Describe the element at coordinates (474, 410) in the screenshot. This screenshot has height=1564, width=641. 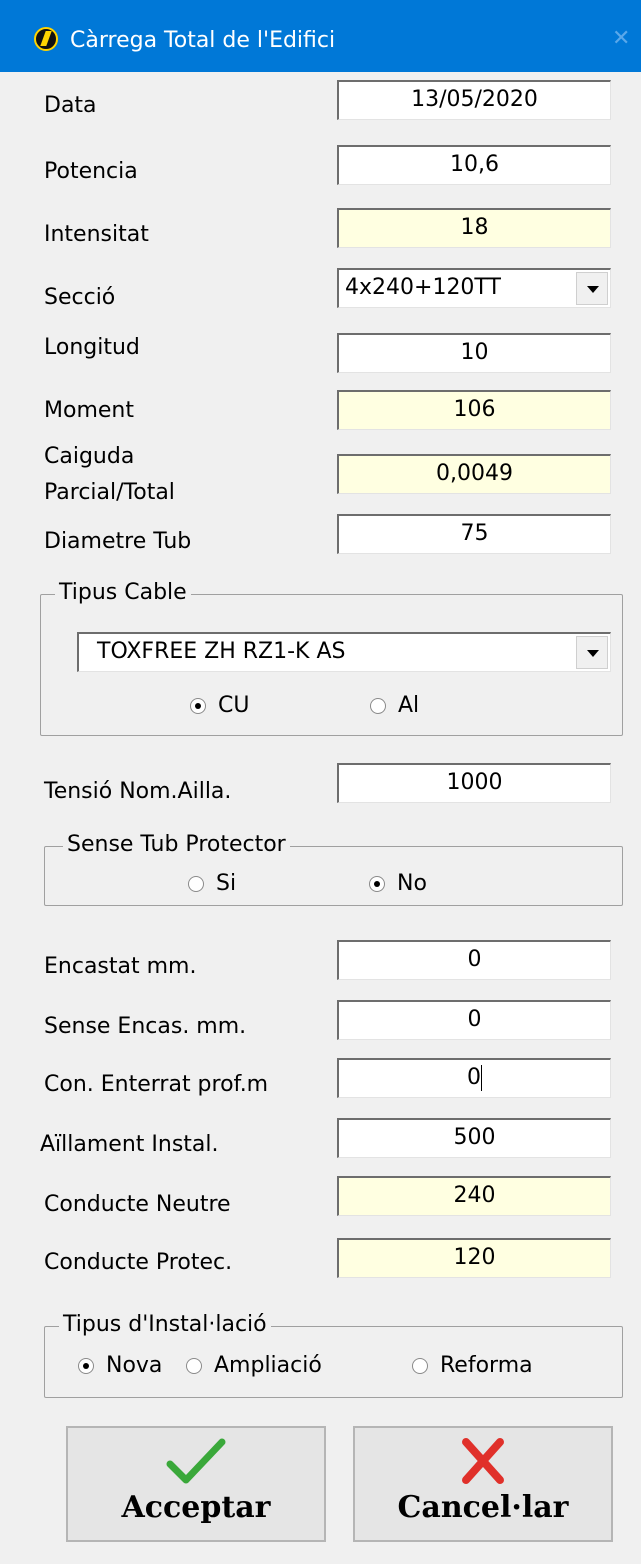
I see `moment-field: 106` at that location.